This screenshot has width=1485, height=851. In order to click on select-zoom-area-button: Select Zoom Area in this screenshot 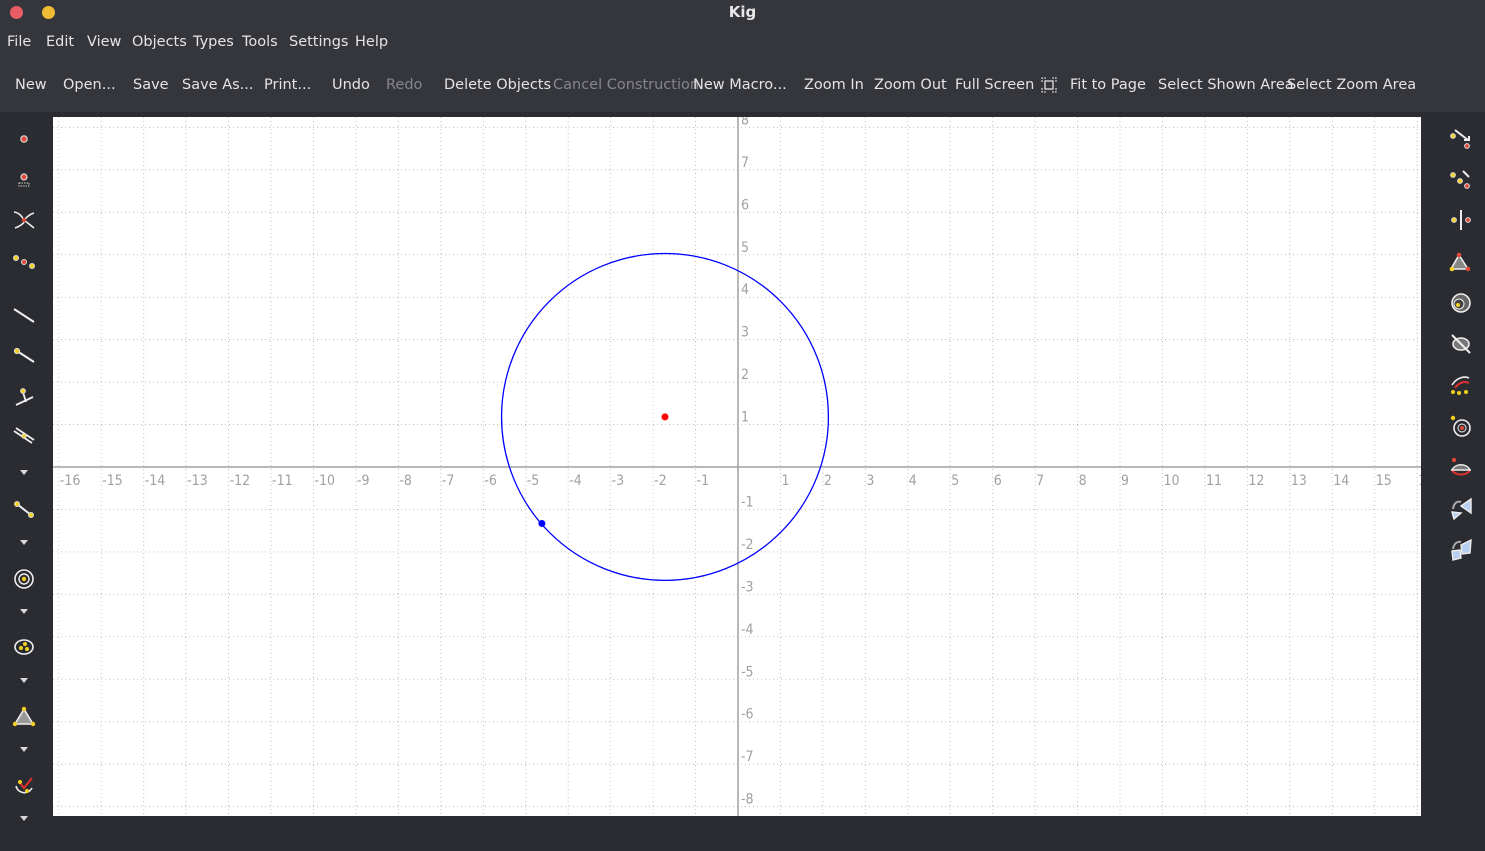, I will do `click(1351, 85)`.